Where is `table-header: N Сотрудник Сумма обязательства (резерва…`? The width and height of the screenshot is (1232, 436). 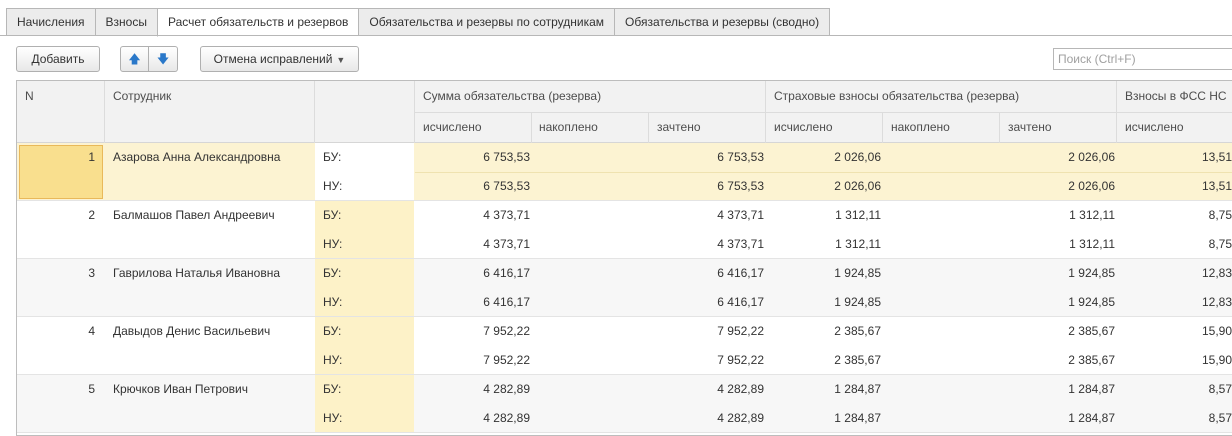 table-header: N Сотрудник Сумма обязательства (резерва… is located at coordinates (624, 112).